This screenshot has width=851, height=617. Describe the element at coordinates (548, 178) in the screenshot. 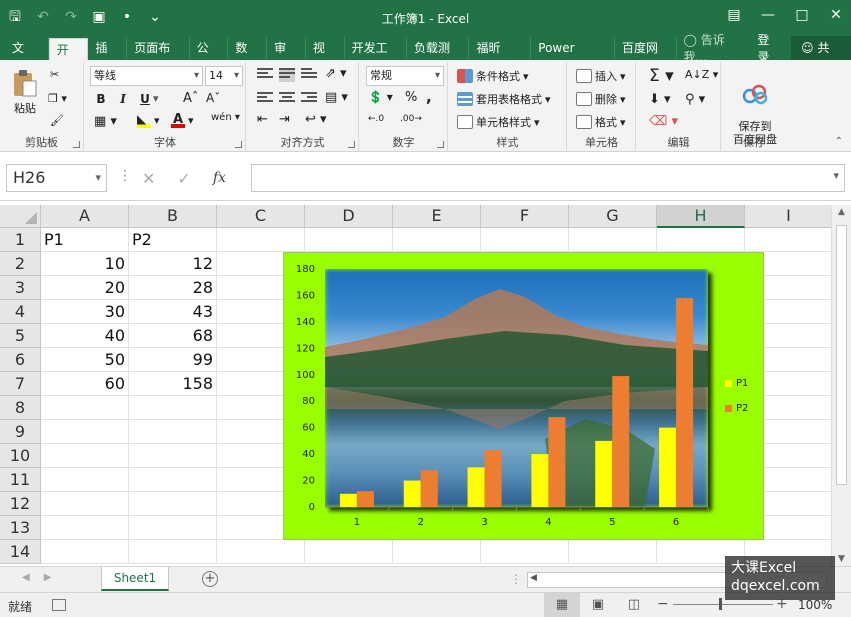

I see `formula-input` at that location.